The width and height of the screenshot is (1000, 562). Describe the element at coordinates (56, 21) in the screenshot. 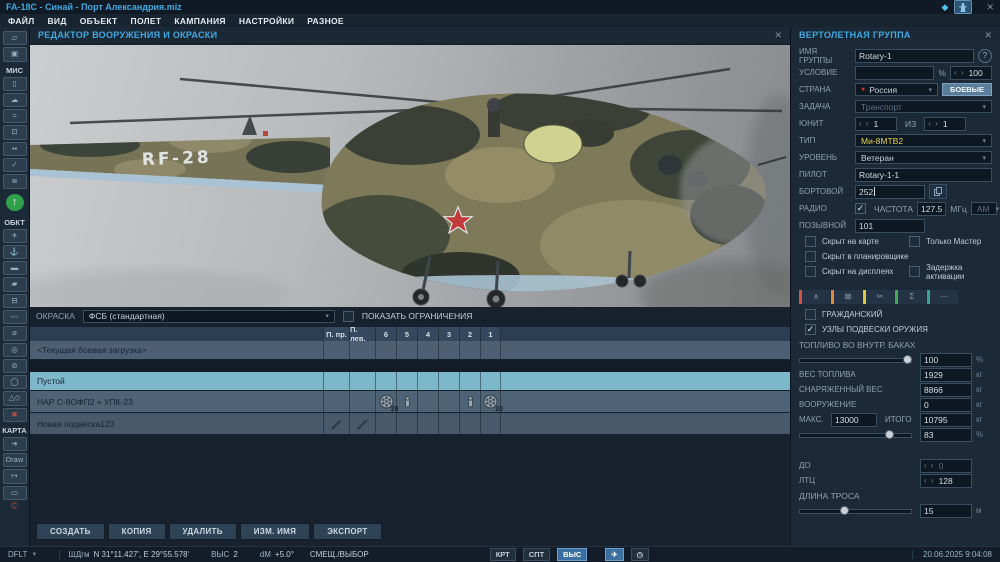

I see `menu-view: ВИД` at that location.